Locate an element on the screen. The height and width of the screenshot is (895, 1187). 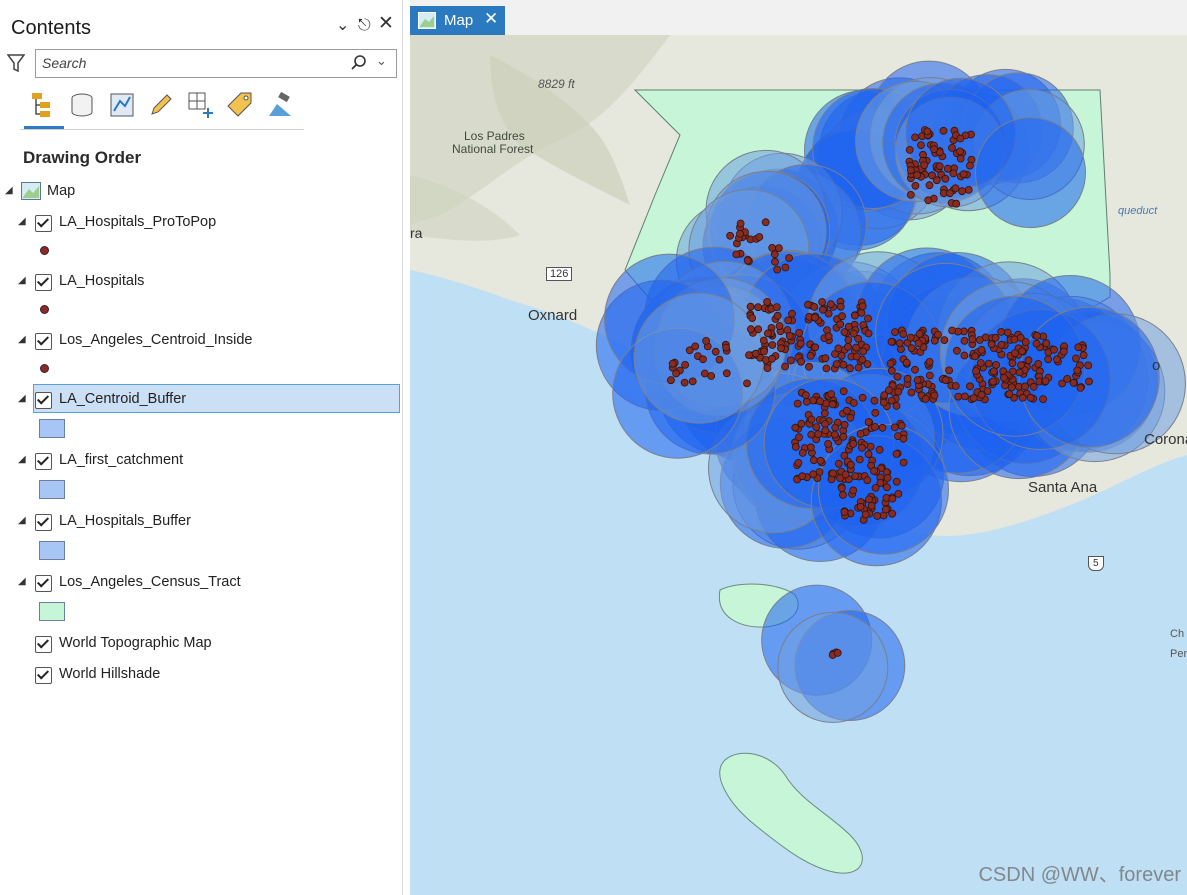
layer-name-los-angeles-centroid-inside: Los_Angeles_Centroid_Inside is located at coordinates (155, 340).